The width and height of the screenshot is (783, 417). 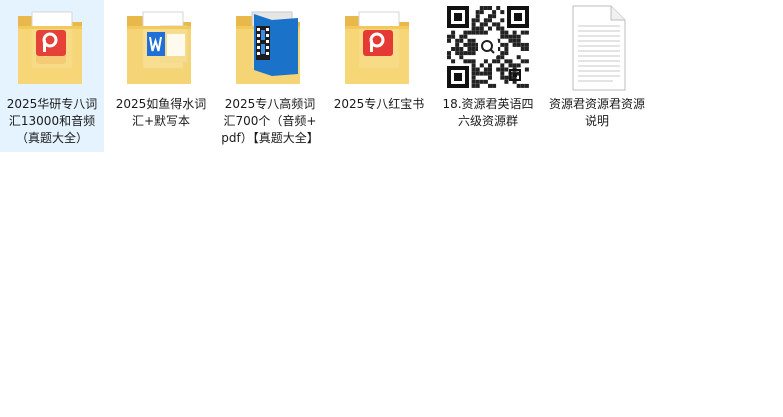 I want to click on qr-code-icon, so click(x=488, y=47).